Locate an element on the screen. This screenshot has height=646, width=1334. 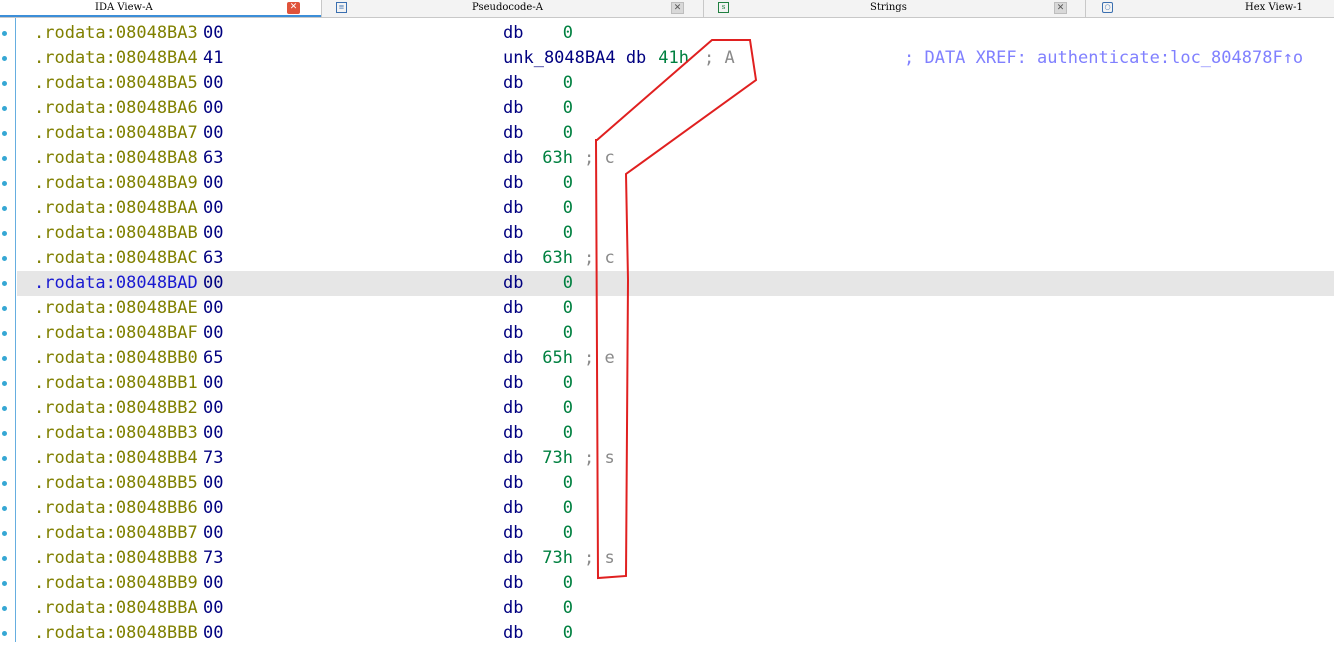
hex-byte: 63 is located at coordinates (213, 258).